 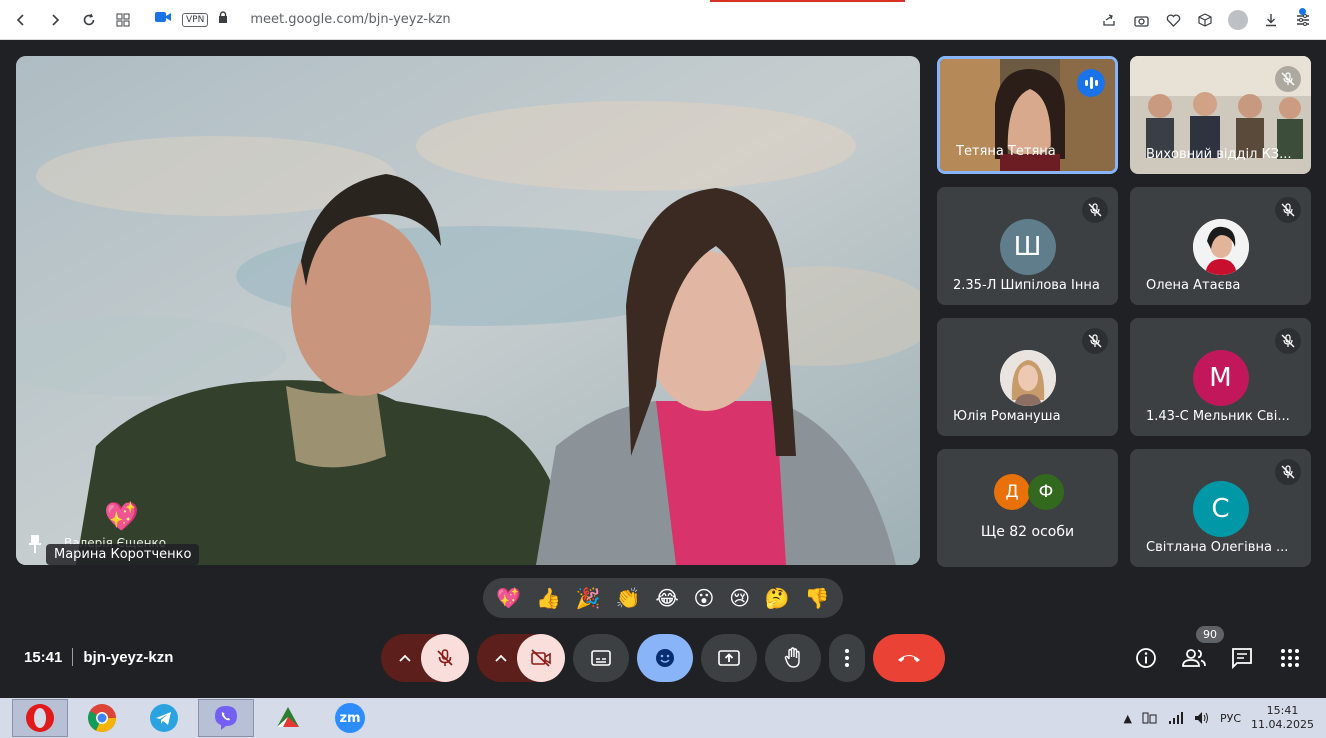 What do you see at coordinates (548, 598) in the screenshot?
I see `reaction-thumbs-up: 👍` at bounding box center [548, 598].